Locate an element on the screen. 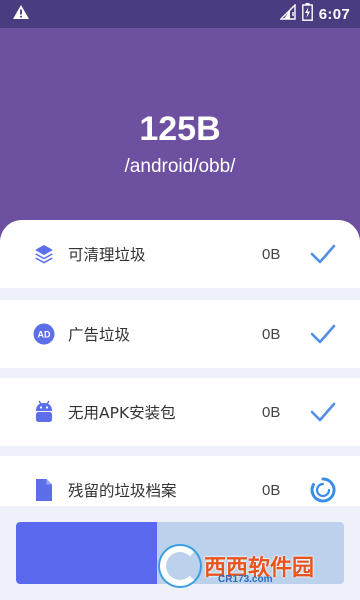 This screenshot has width=360, height=600. scan-path: /android/obb/ is located at coordinates (180, 166).